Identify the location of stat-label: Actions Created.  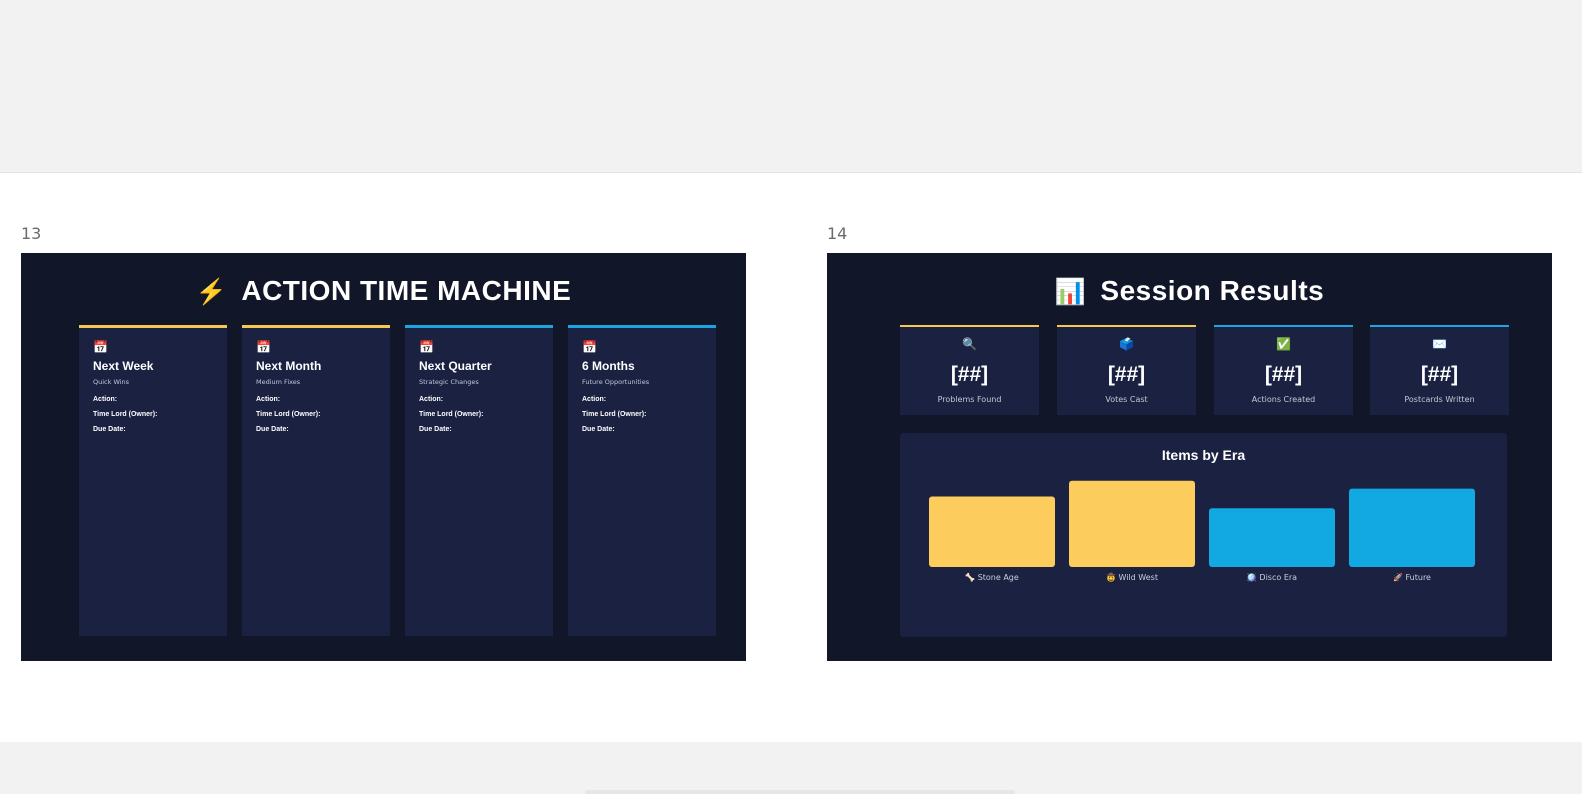
(1283, 399).